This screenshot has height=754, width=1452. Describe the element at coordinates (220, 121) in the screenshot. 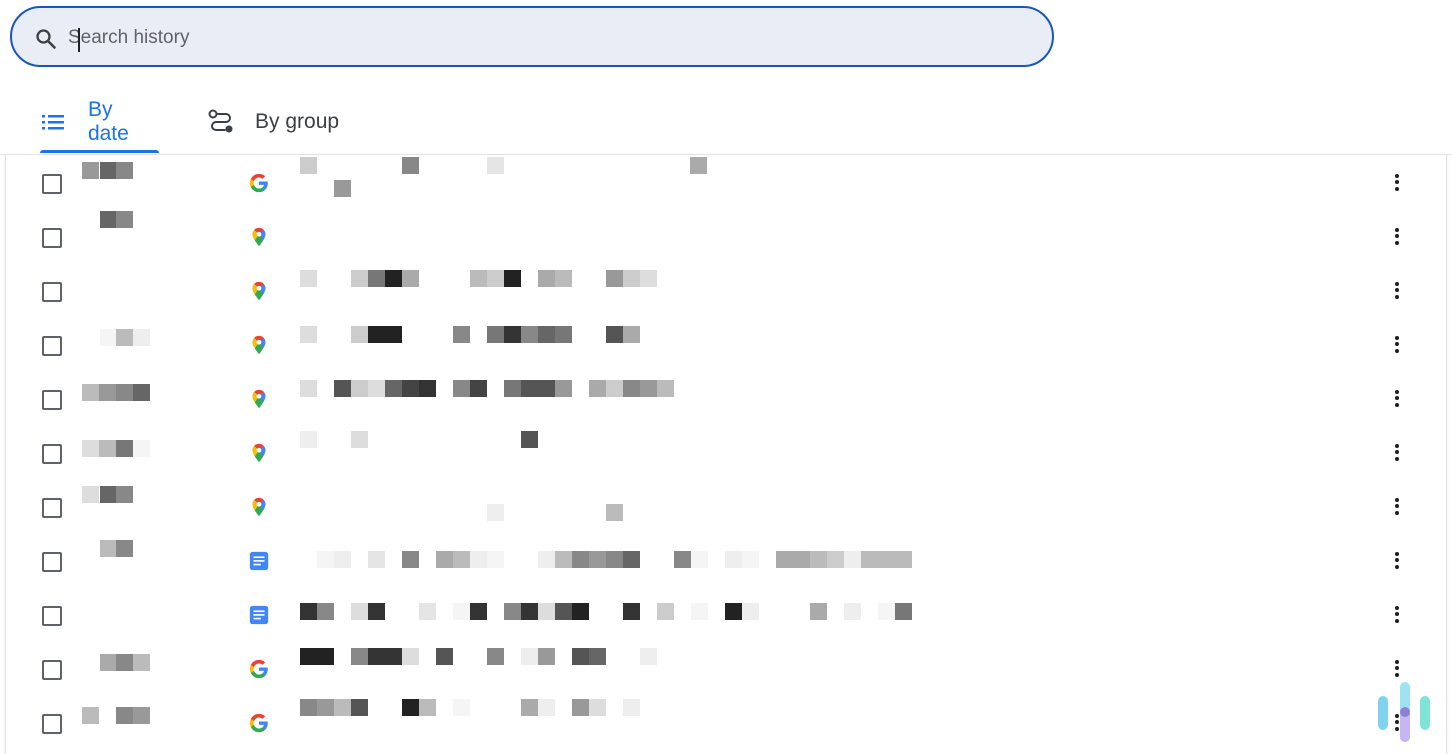

I see `route-icon` at that location.